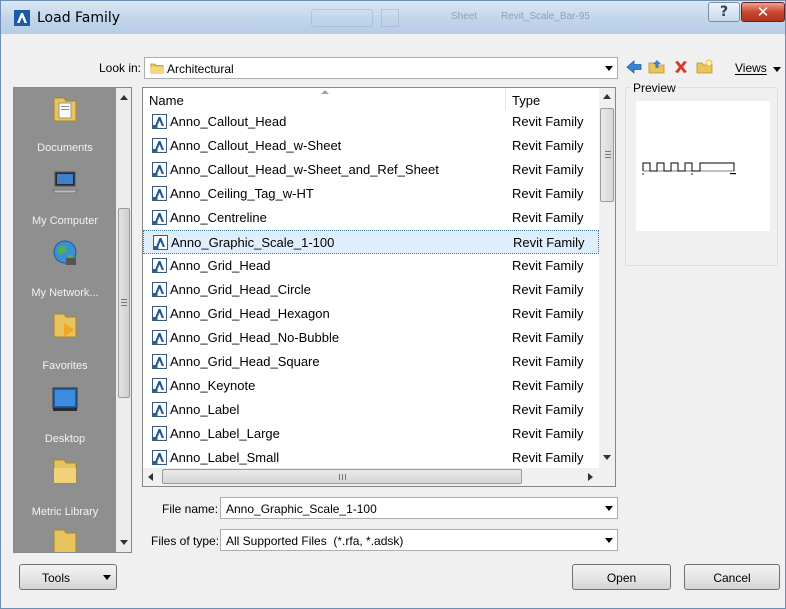  Describe the element at coordinates (371, 290) in the screenshot. I see `file-row: Anno_Grid_Head_Circle Revit Family` at that location.